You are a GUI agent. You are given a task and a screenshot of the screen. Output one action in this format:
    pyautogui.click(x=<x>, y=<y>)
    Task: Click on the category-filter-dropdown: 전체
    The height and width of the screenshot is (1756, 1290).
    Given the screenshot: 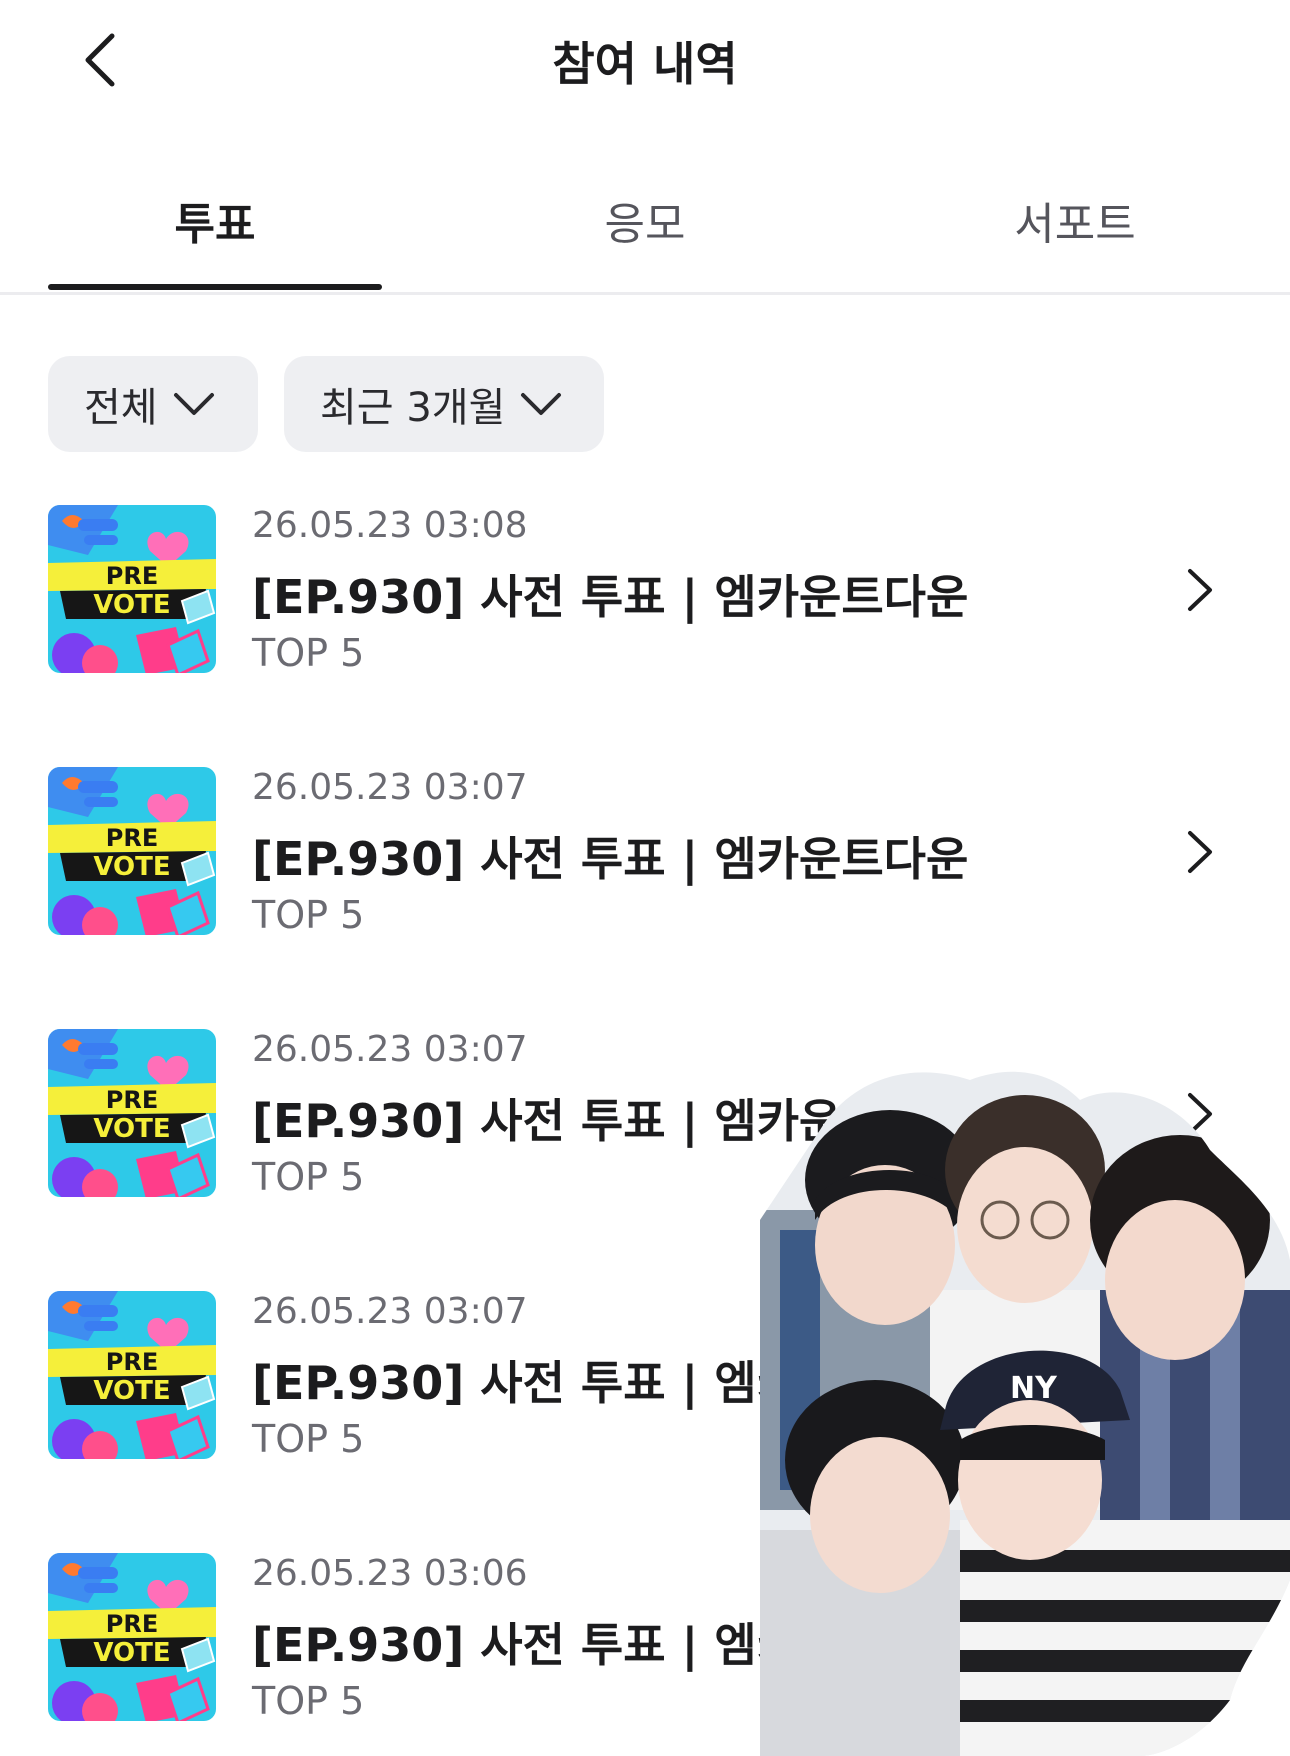 What is the action you would take?
    pyautogui.click(x=153, y=404)
    